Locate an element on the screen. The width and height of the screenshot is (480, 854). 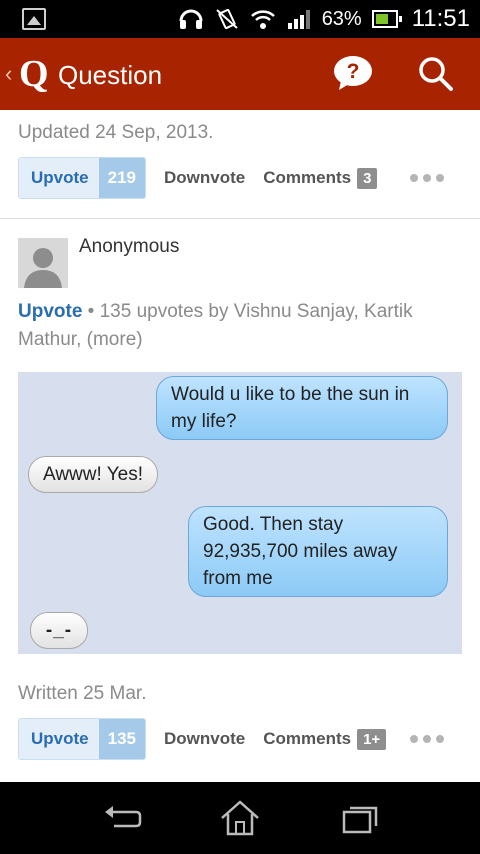
wifi-icon is located at coordinates (262, 19).